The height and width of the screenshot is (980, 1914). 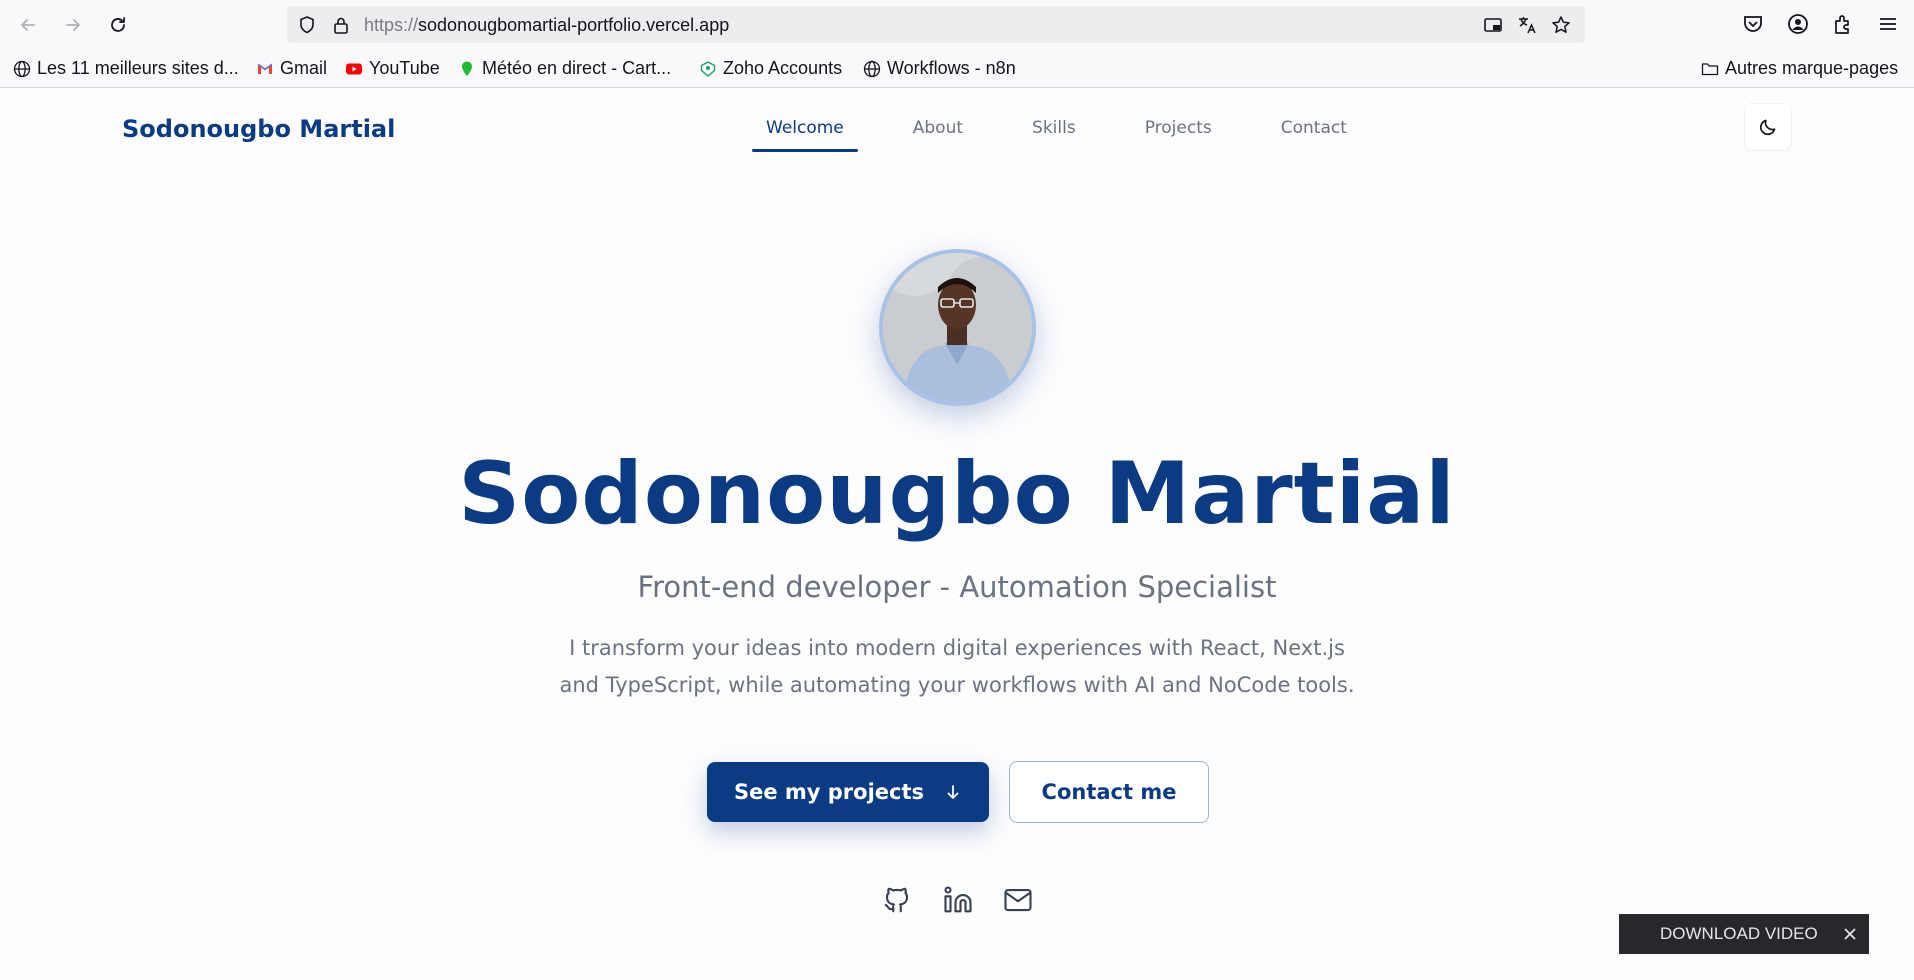 What do you see at coordinates (1314, 135) in the screenshot?
I see `nav-contact: Contact` at bounding box center [1314, 135].